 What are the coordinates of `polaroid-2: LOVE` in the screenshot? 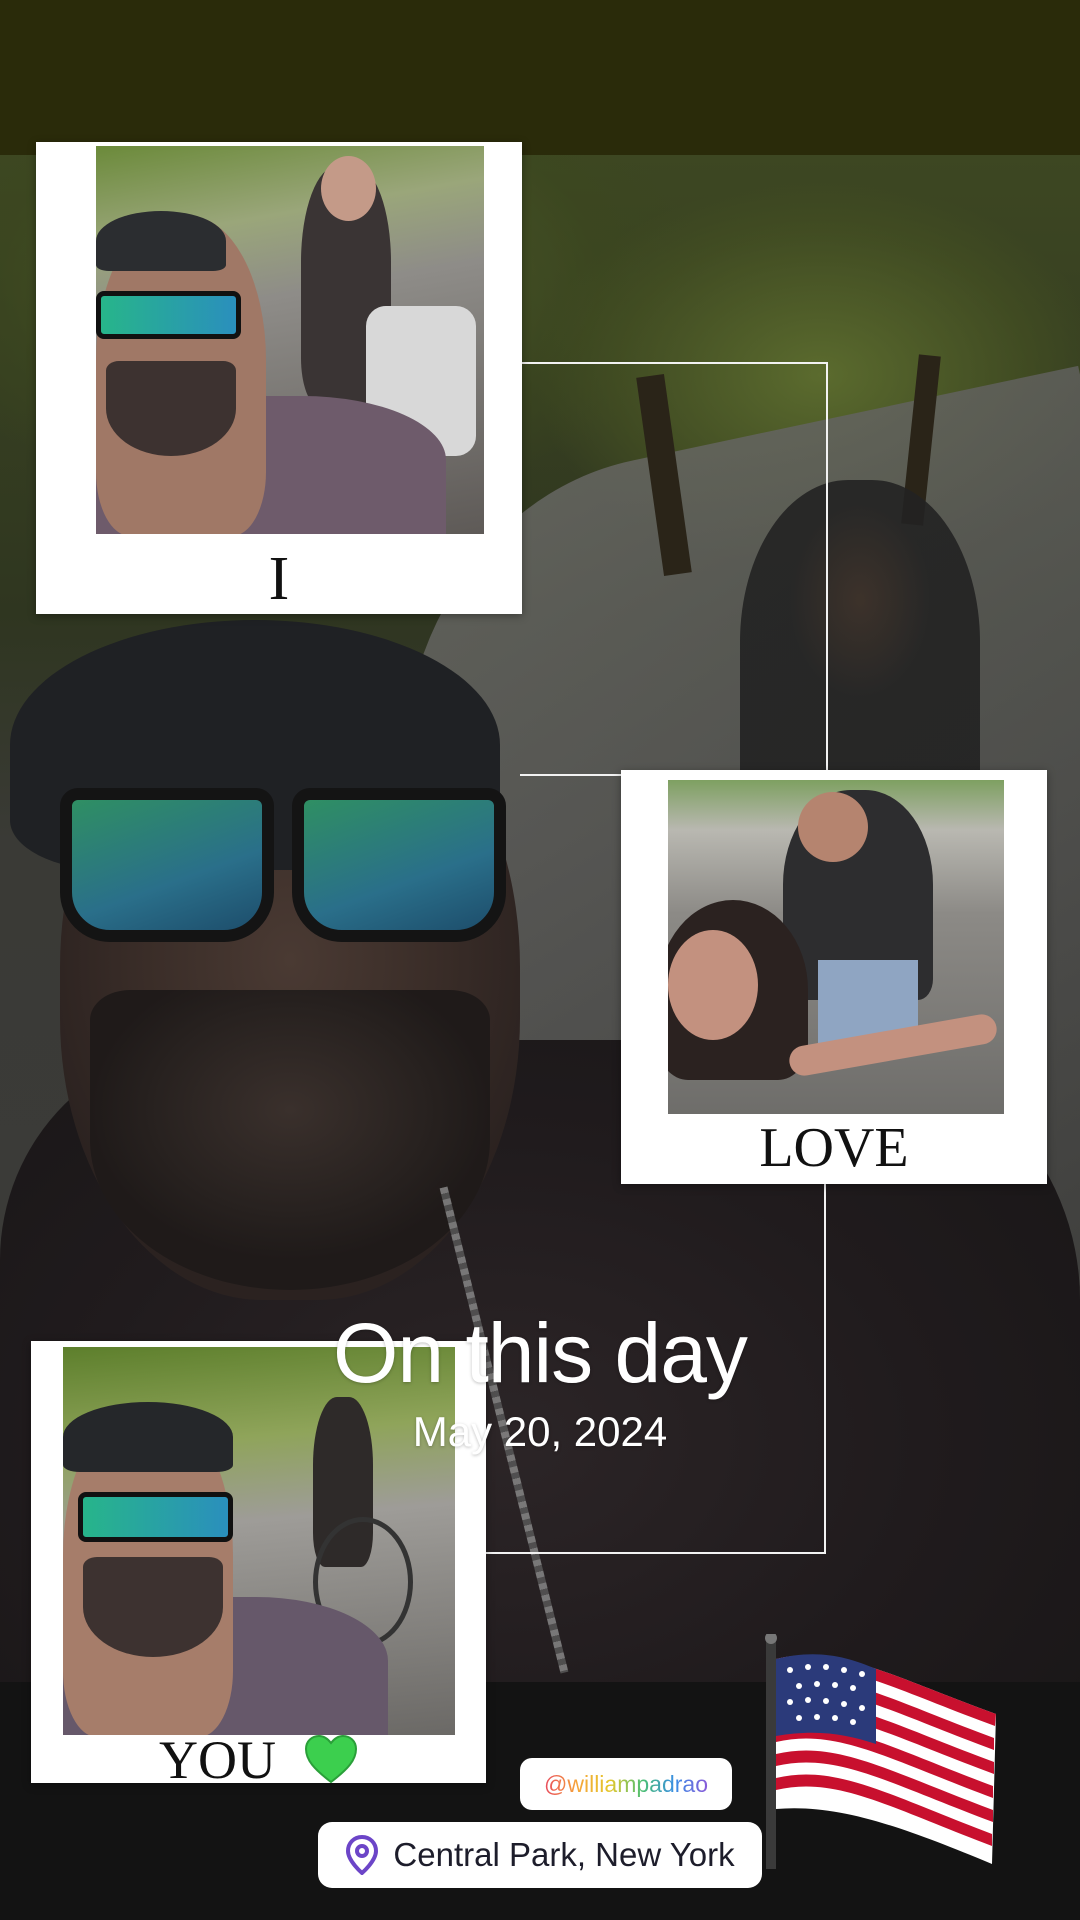 It's located at (834, 977).